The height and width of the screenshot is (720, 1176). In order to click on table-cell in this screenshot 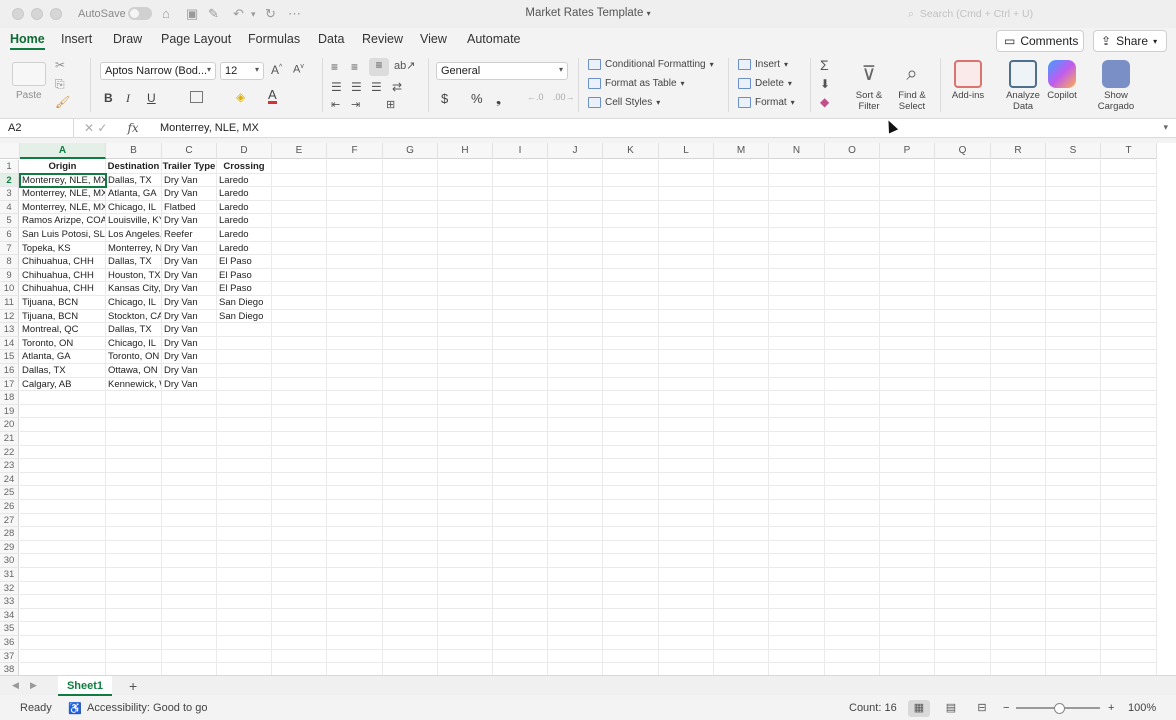, I will do `click(244, 330)`.